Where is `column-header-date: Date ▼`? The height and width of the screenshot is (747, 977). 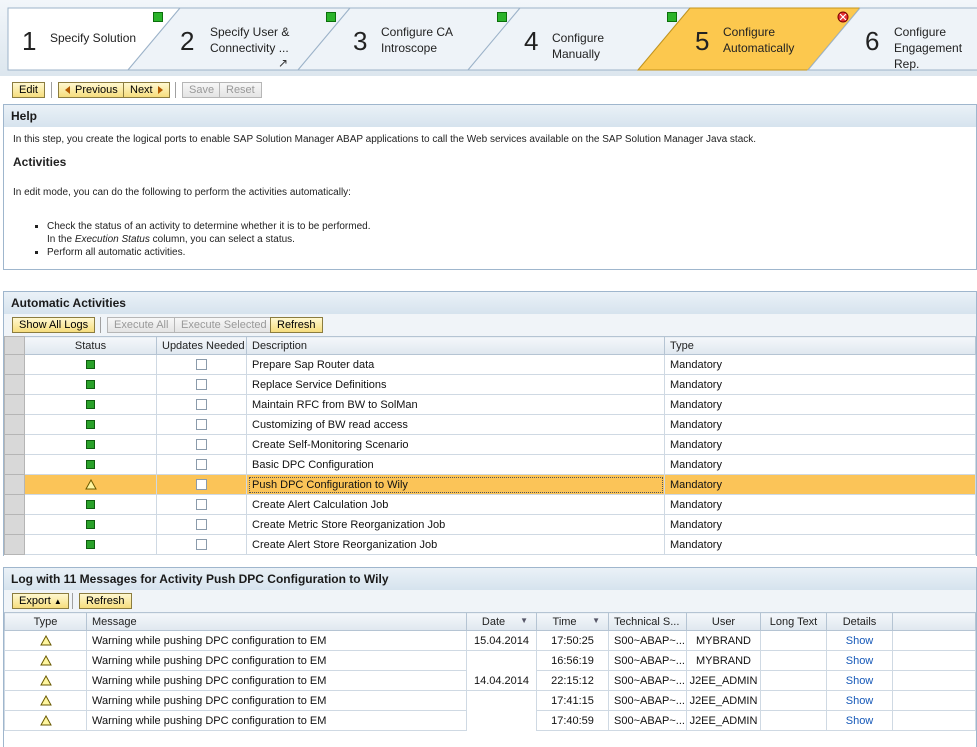
column-header-date: Date ▼ is located at coordinates (501, 621).